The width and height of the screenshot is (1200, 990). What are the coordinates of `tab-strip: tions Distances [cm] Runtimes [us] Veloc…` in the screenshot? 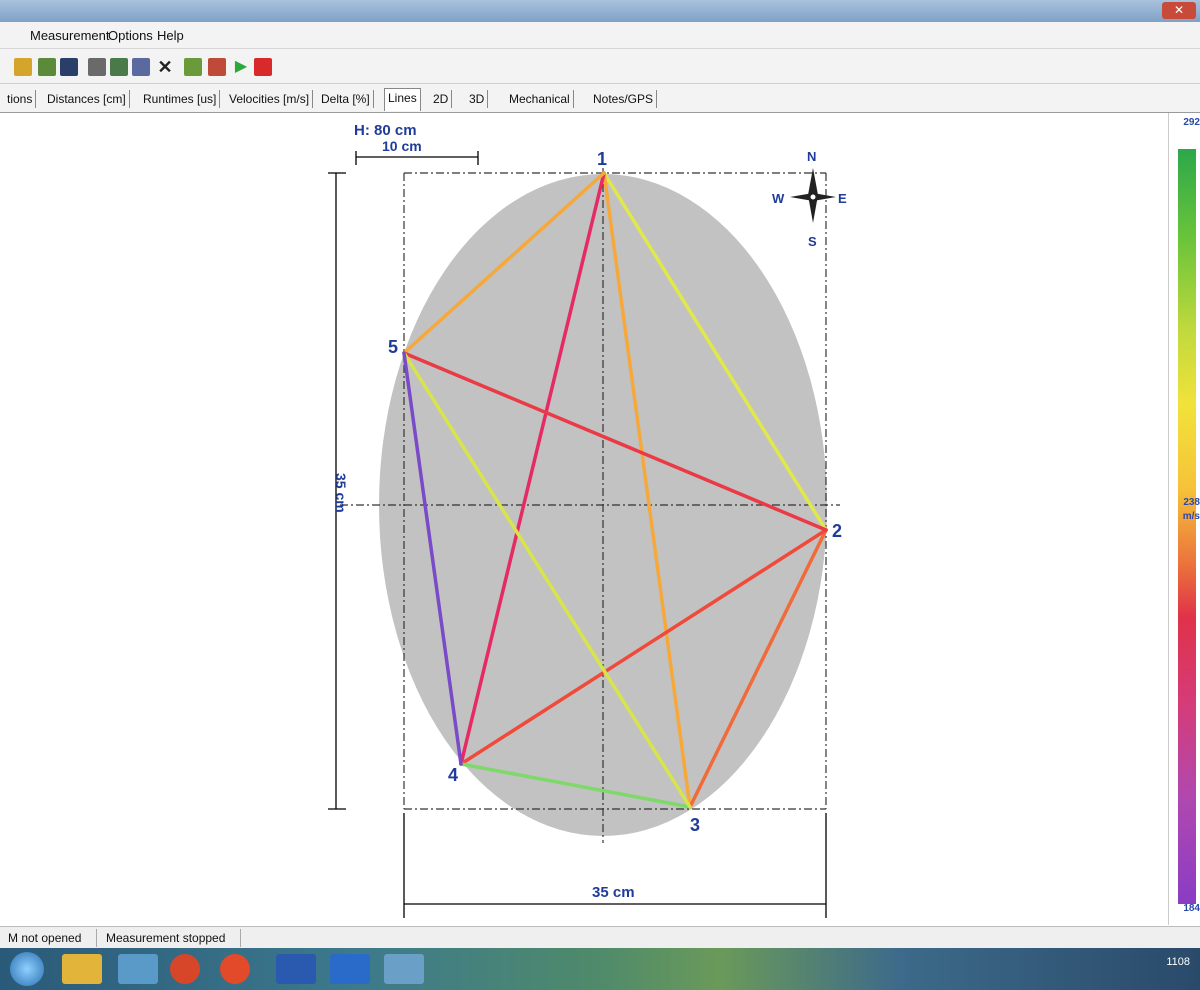 It's located at (600, 98).